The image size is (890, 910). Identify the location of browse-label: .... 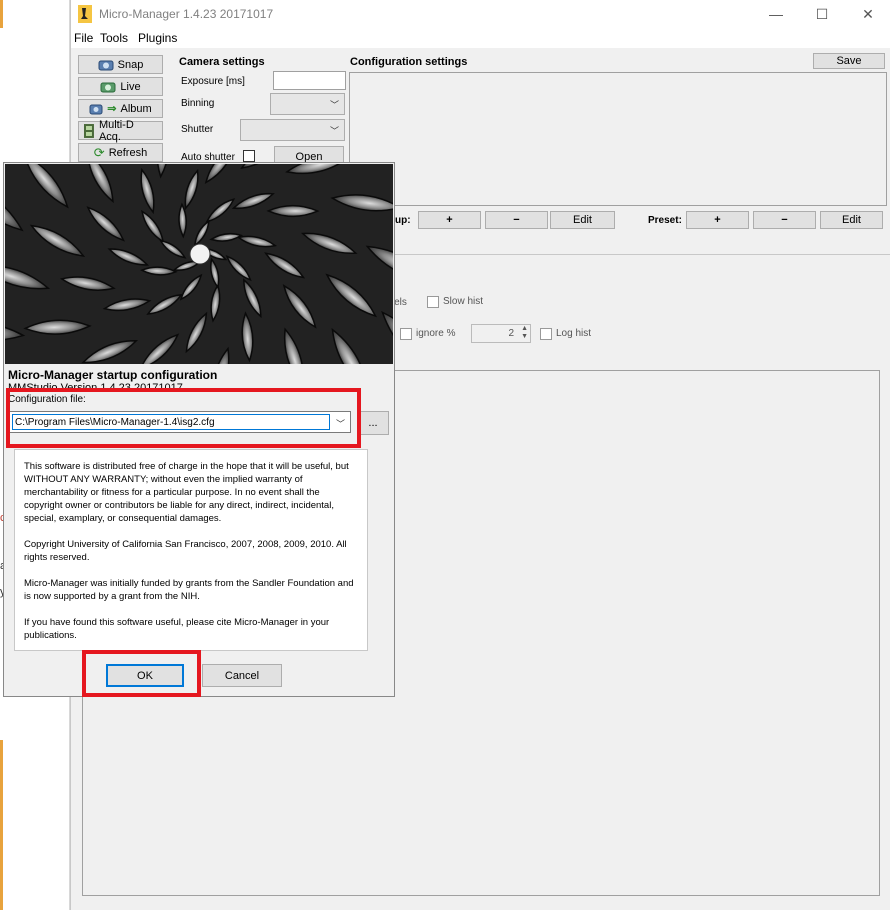
(373, 423).